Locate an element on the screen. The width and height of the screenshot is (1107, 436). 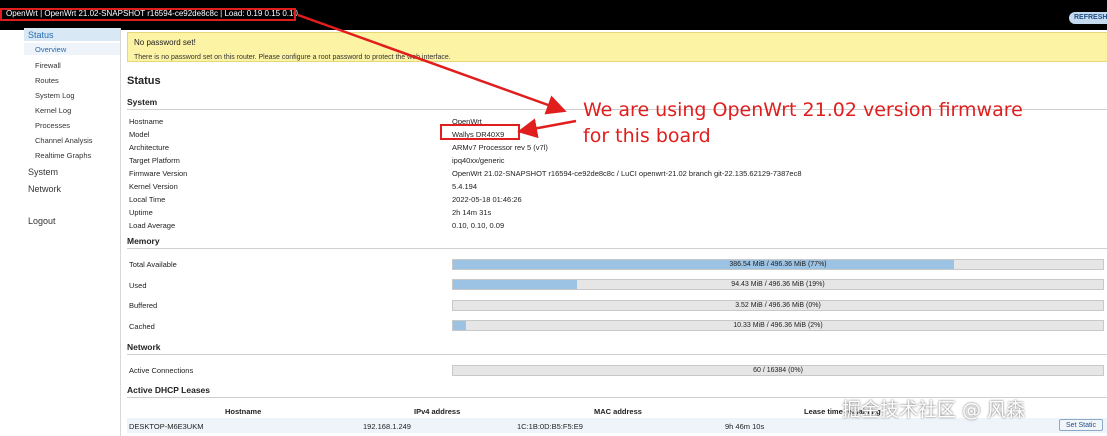
sidebar-section-label: Status is located at coordinates (41, 35).